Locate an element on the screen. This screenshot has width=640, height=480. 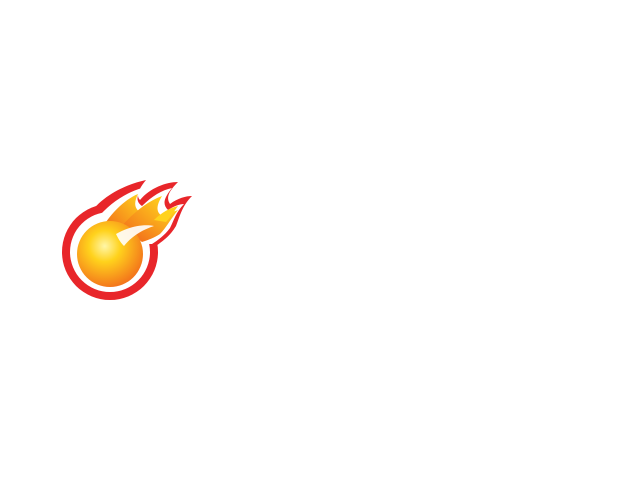
fireball-icon is located at coordinates (127, 240).